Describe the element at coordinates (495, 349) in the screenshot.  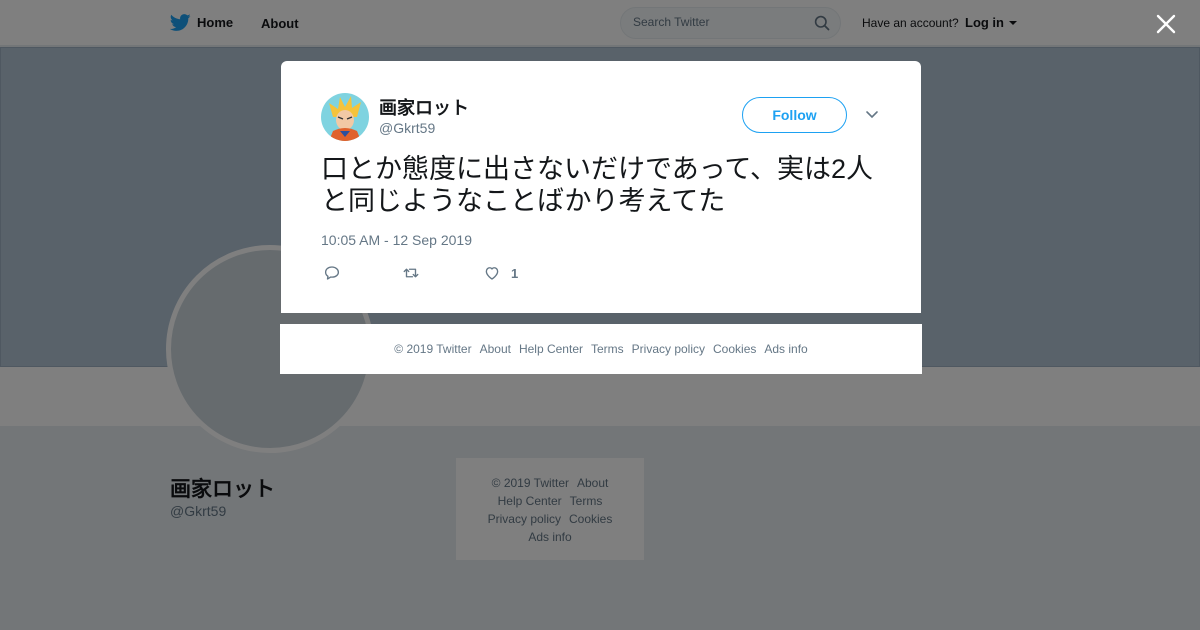
I see `modal-footer-about-link: About` at that location.